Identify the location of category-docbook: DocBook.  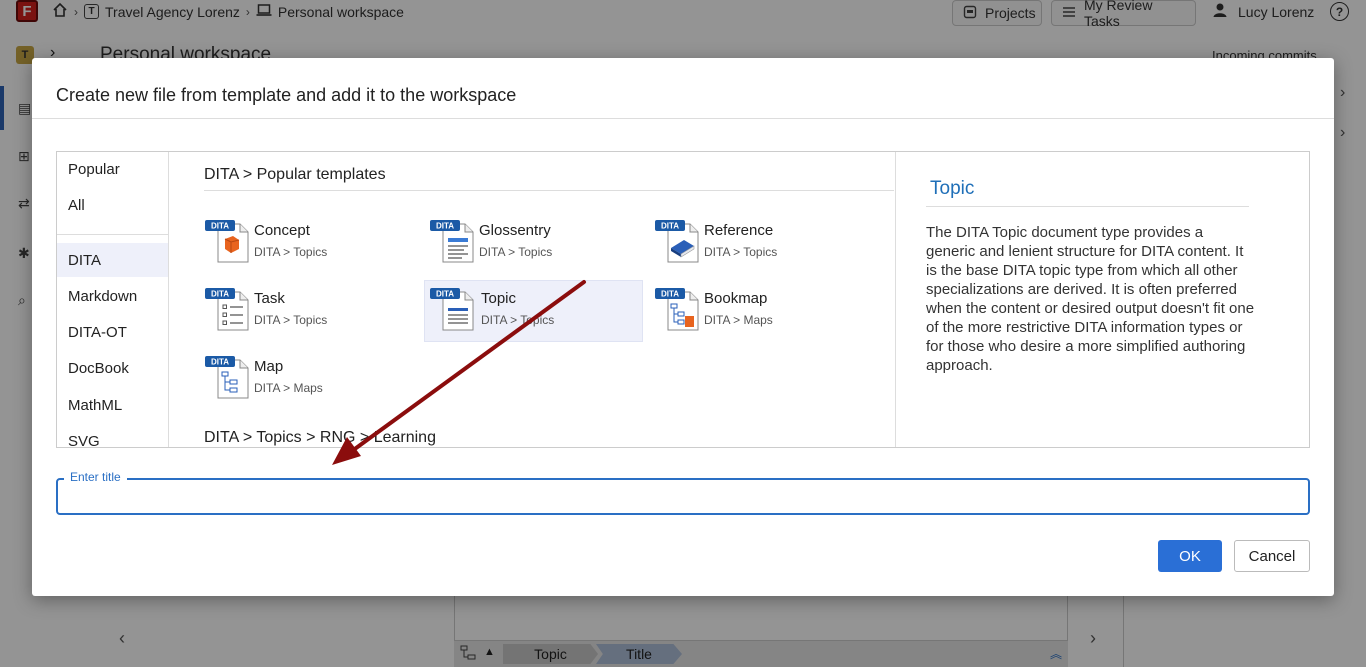
(112, 368).